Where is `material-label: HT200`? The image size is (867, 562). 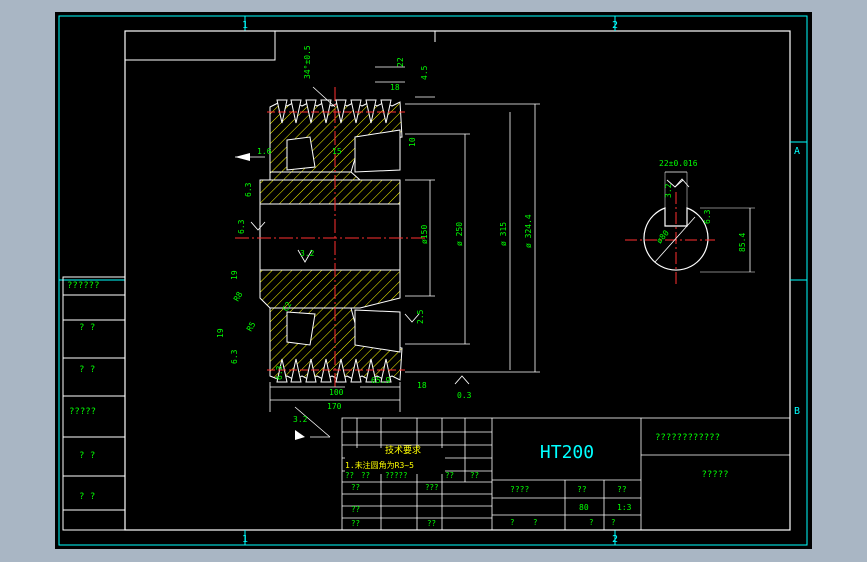
material-label: HT200 is located at coordinates (567, 452).